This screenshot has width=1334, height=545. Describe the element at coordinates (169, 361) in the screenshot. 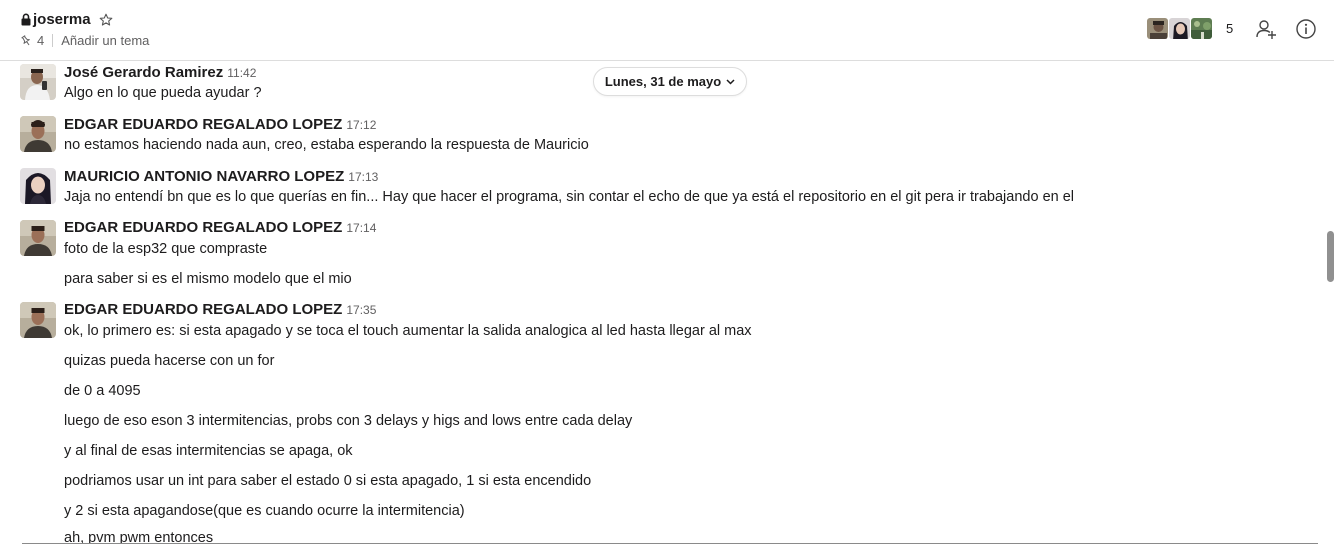

I see `message-text: quizas pueda hacerse con un for` at that location.